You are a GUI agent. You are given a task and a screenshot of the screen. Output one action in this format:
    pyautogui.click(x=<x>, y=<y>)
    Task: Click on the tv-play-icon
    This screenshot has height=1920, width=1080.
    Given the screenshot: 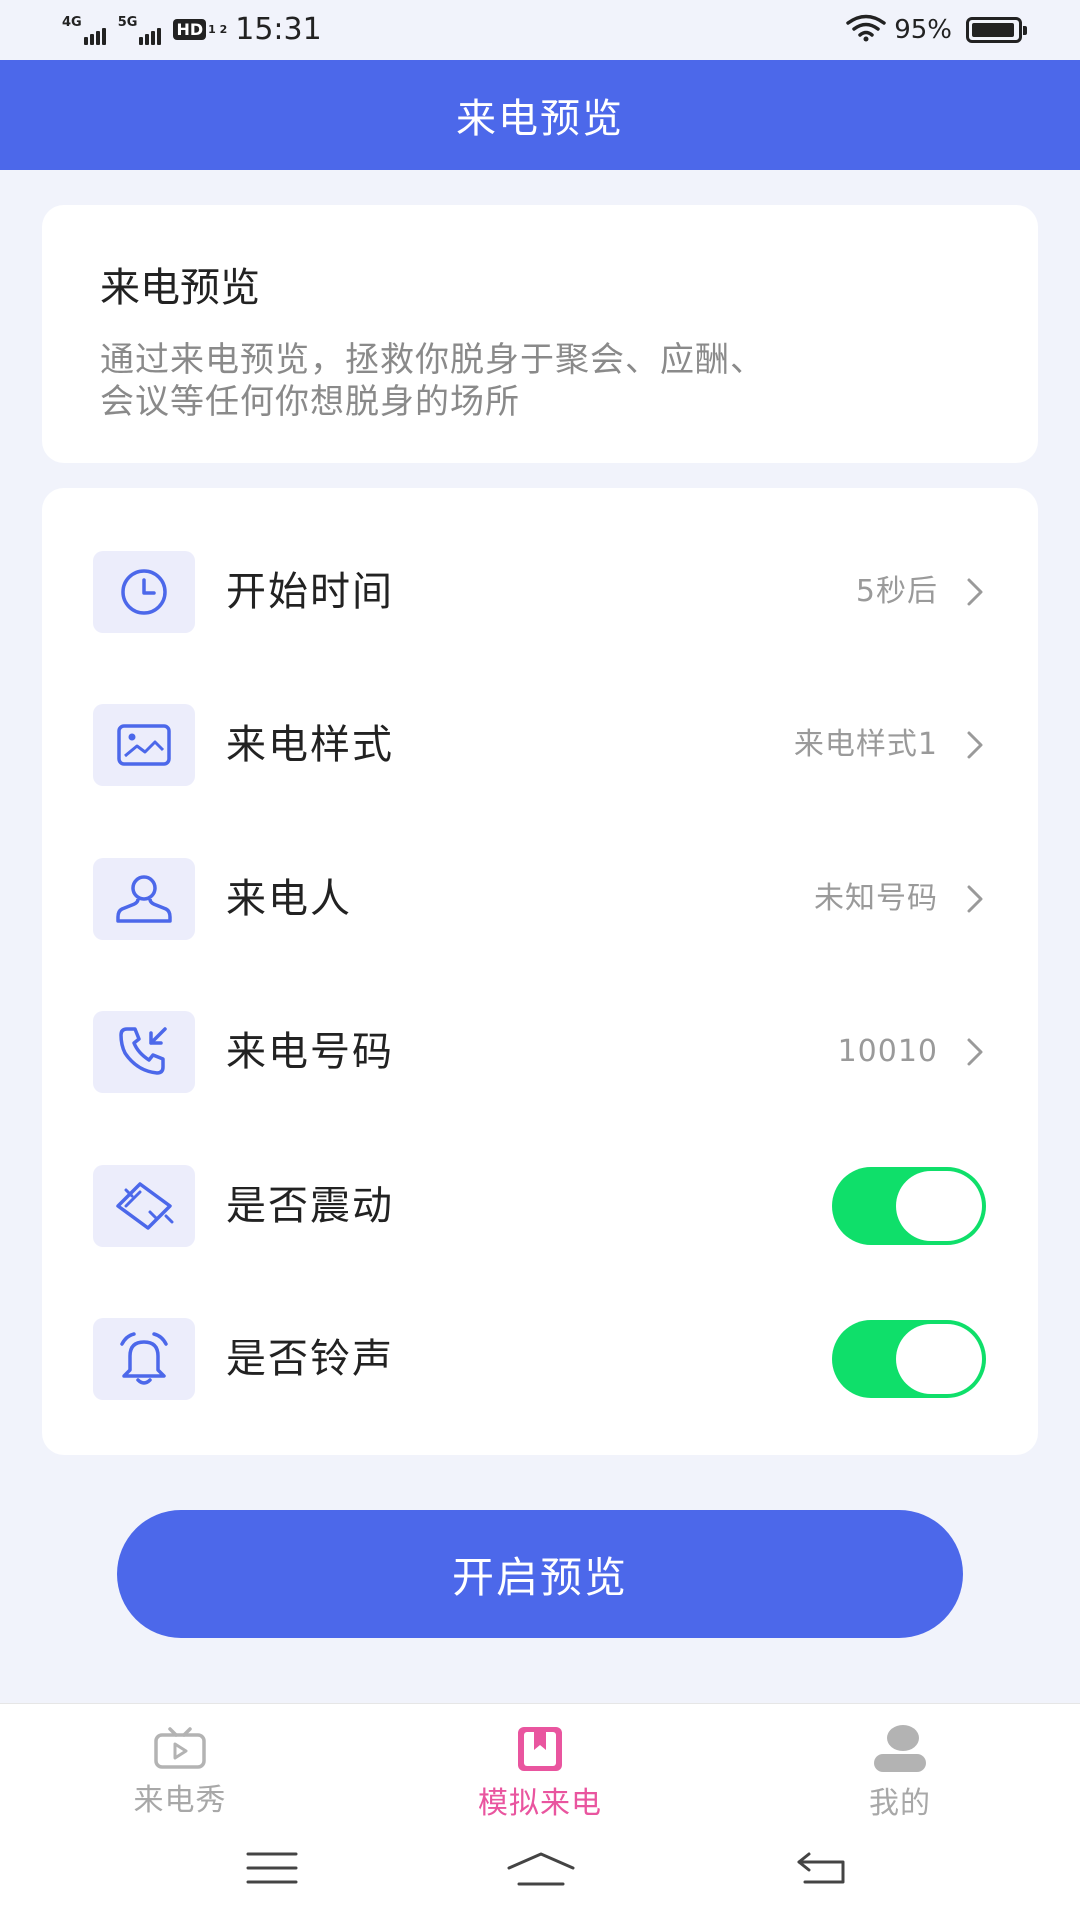 What is the action you would take?
    pyautogui.click(x=180, y=1747)
    